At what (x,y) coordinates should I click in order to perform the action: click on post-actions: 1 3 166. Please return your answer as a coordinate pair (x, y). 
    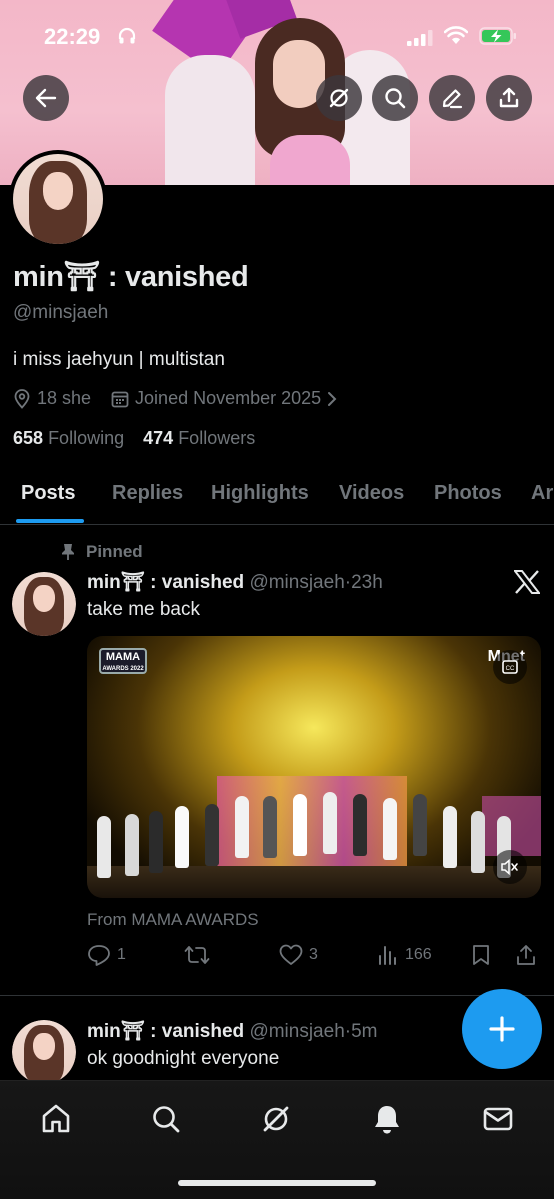
    Looking at the image, I should click on (314, 956).